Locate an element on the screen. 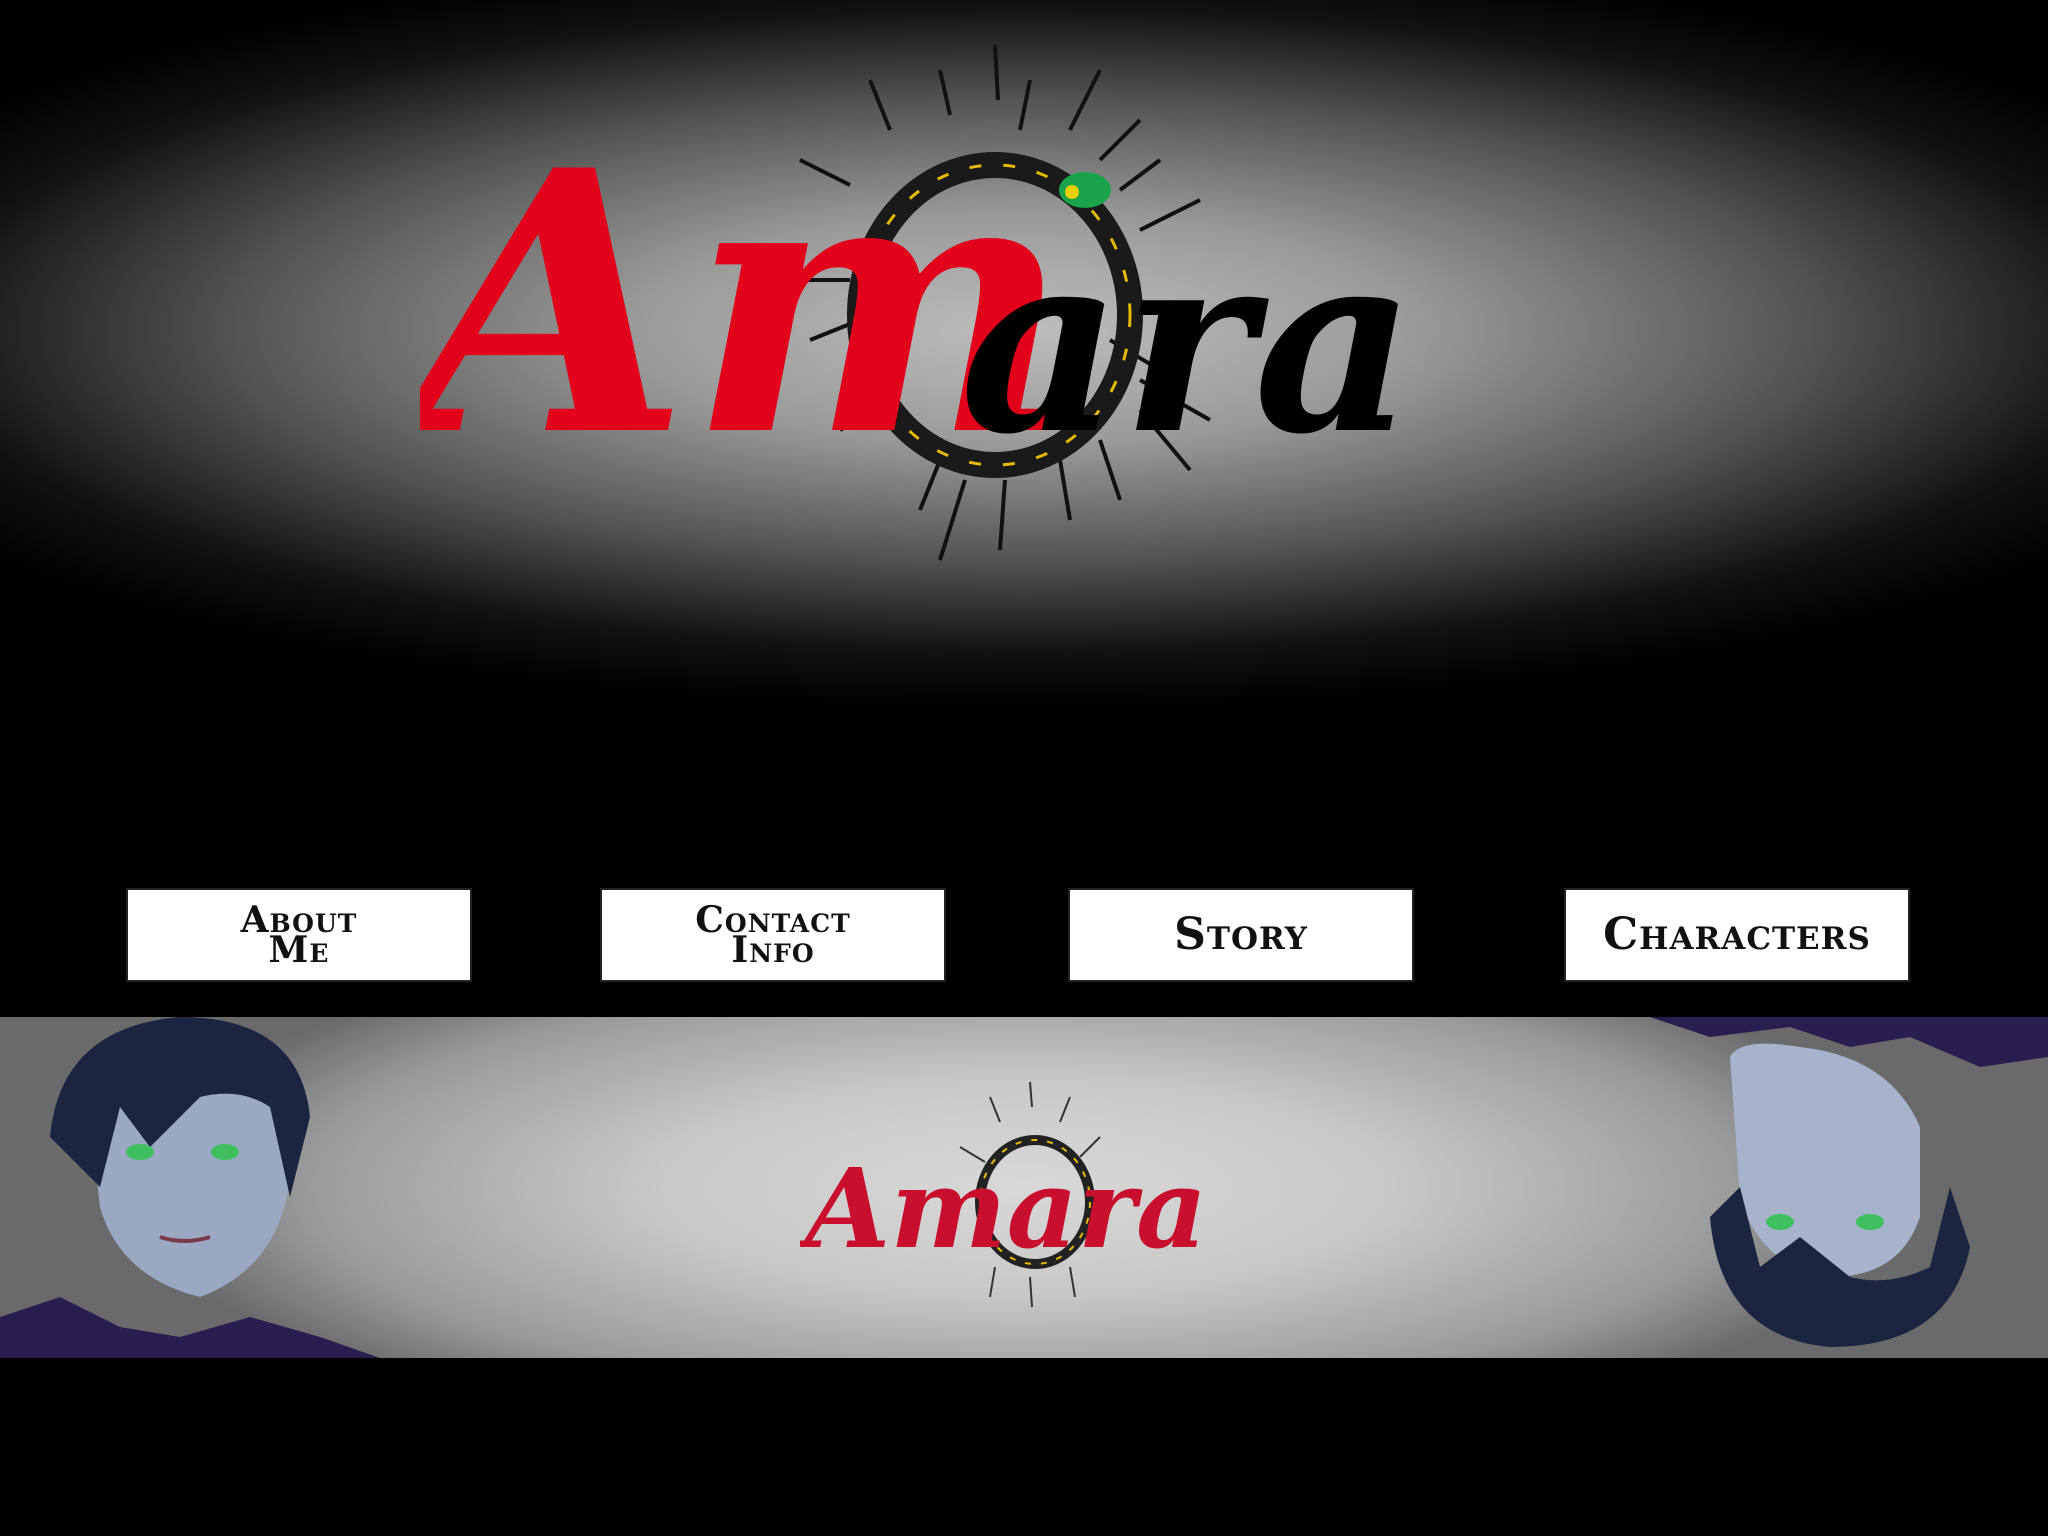 The height and width of the screenshot is (1536, 2048). banner-logo: Amara is located at coordinates (1003, 1194).